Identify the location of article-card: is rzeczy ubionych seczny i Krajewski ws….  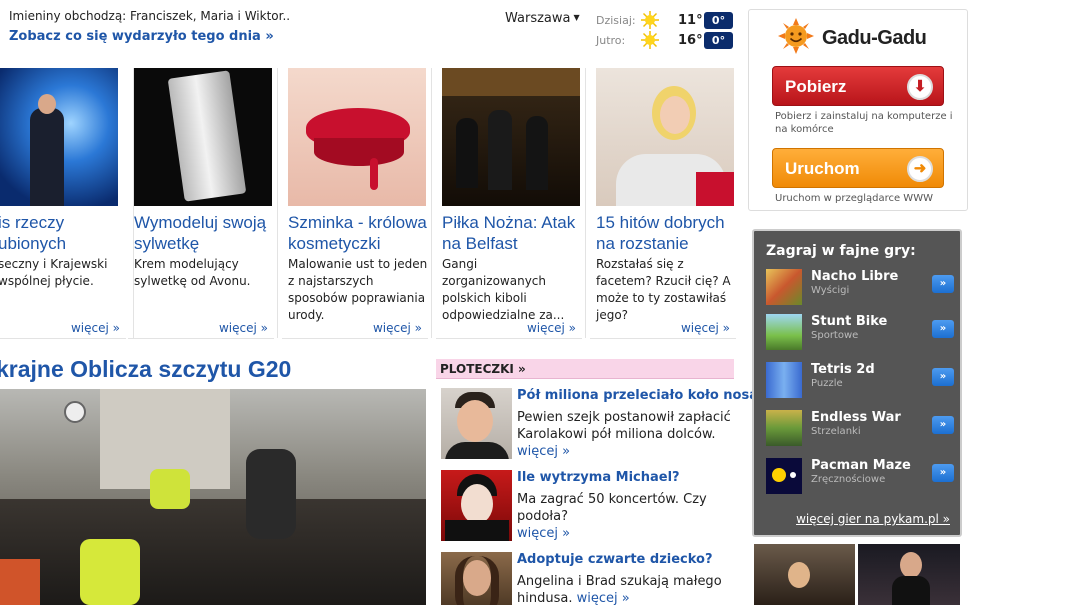
(67, 204).